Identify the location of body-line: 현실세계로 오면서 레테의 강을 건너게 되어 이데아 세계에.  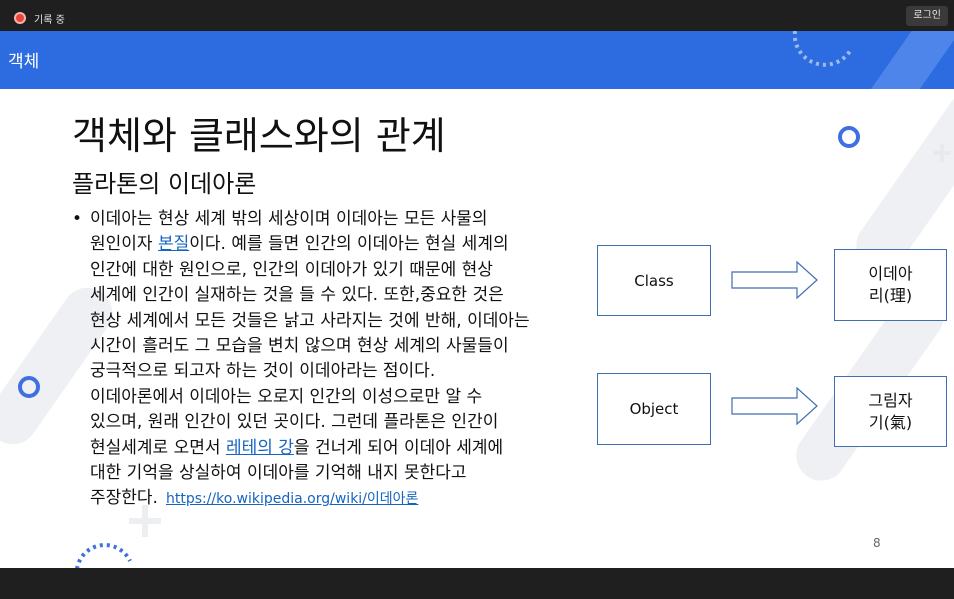
(346, 448).